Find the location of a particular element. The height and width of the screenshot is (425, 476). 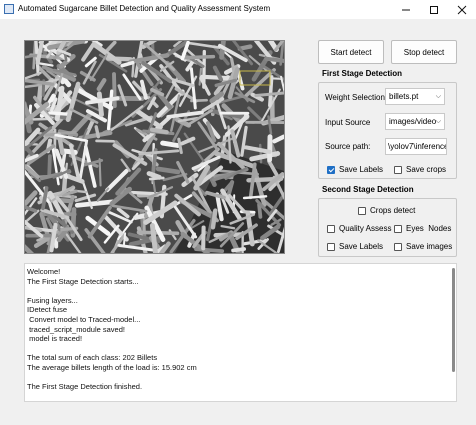

crops-detect-label: Crops detect is located at coordinates (393, 210).